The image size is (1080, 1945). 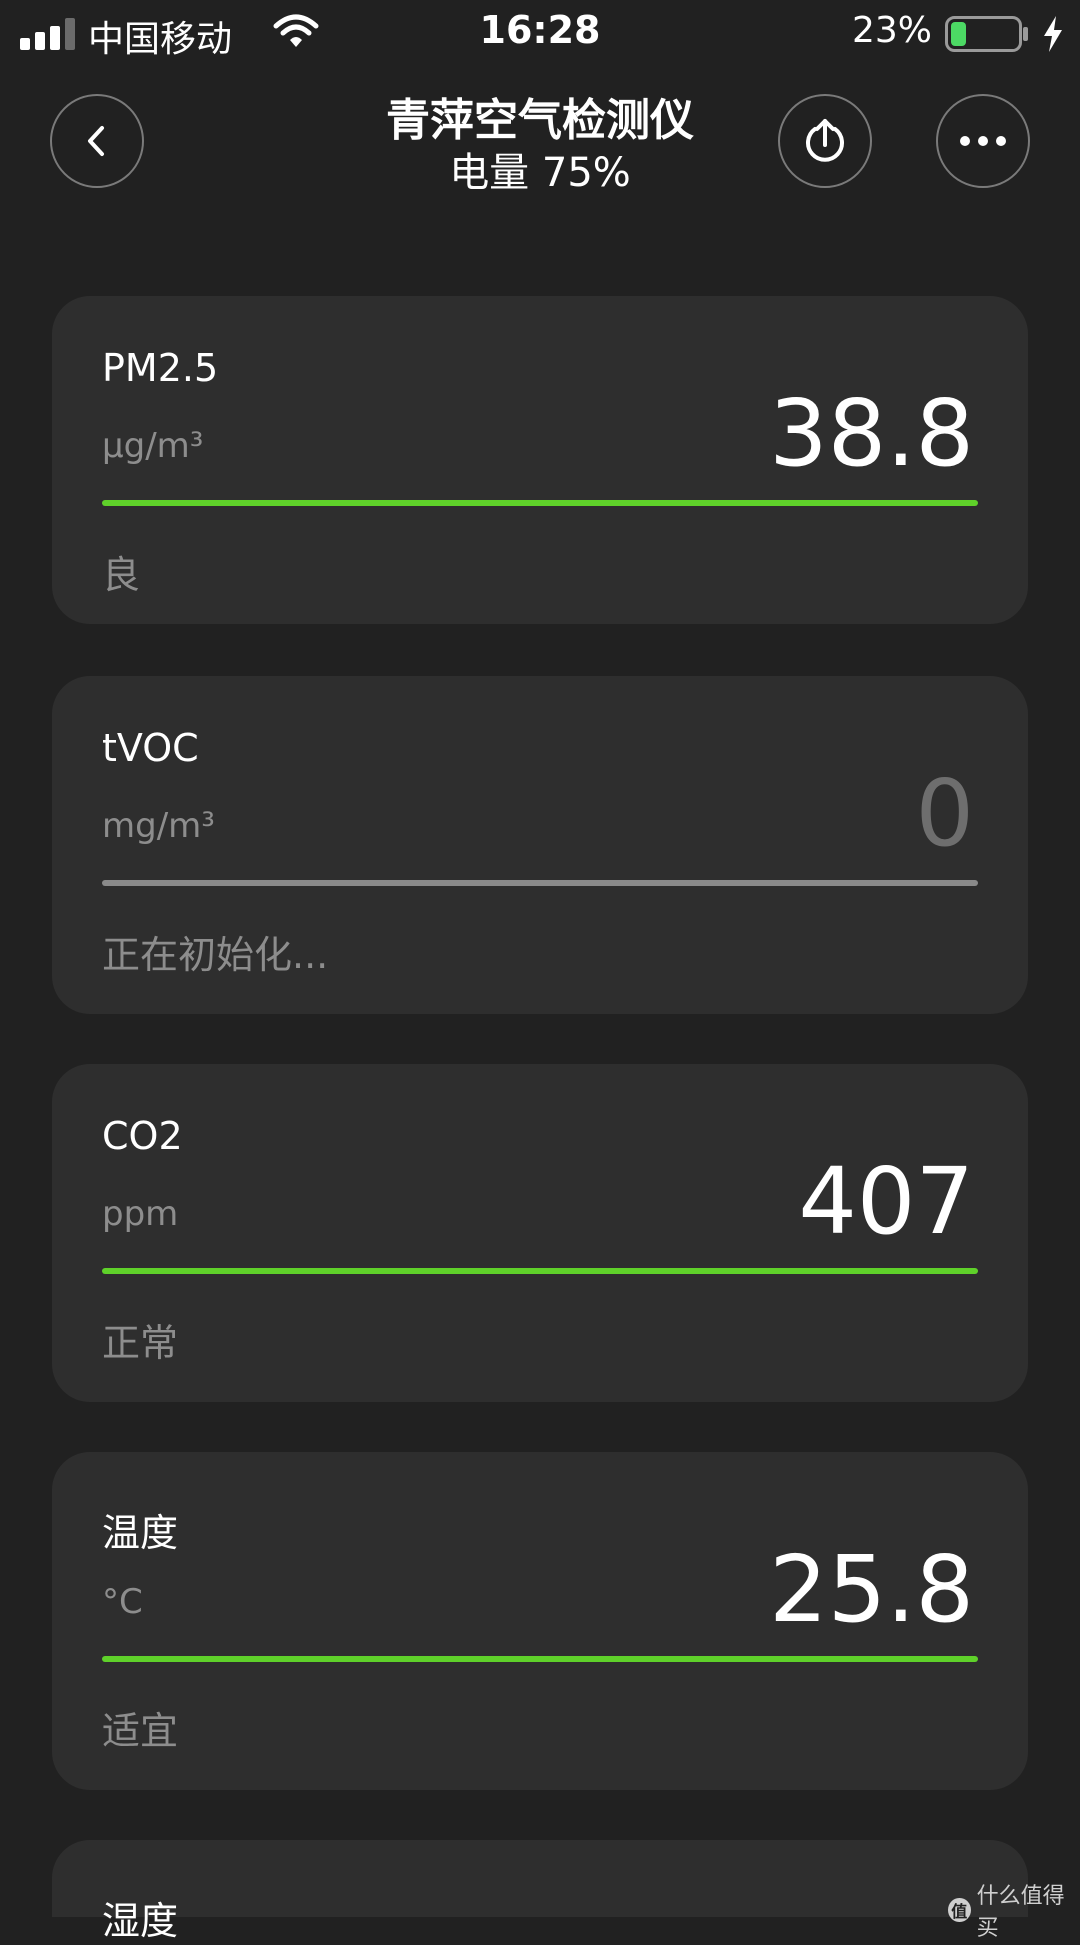 What do you see at coordinates (140, 1731) in the screenshot?
I see `metric-status: 适宜` at bounding box center [140, 1731].